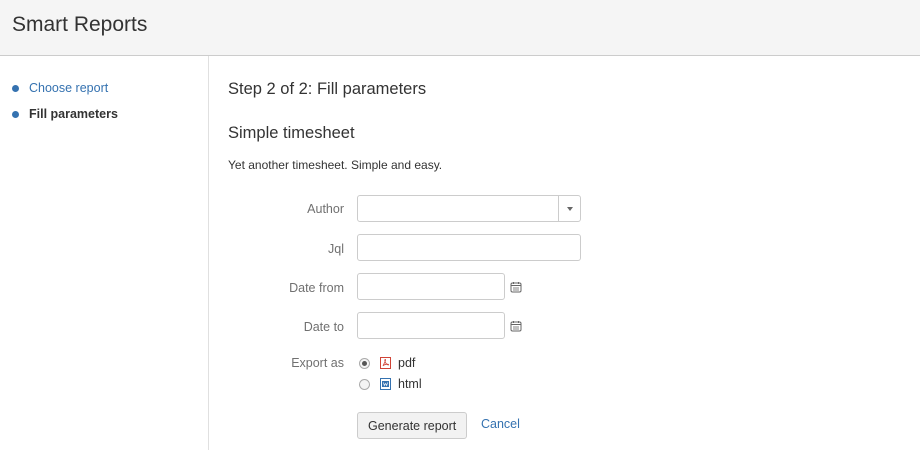 This screenshot has width=920, height=450. I want to click on jql-label: Jql, so click(336, 249).